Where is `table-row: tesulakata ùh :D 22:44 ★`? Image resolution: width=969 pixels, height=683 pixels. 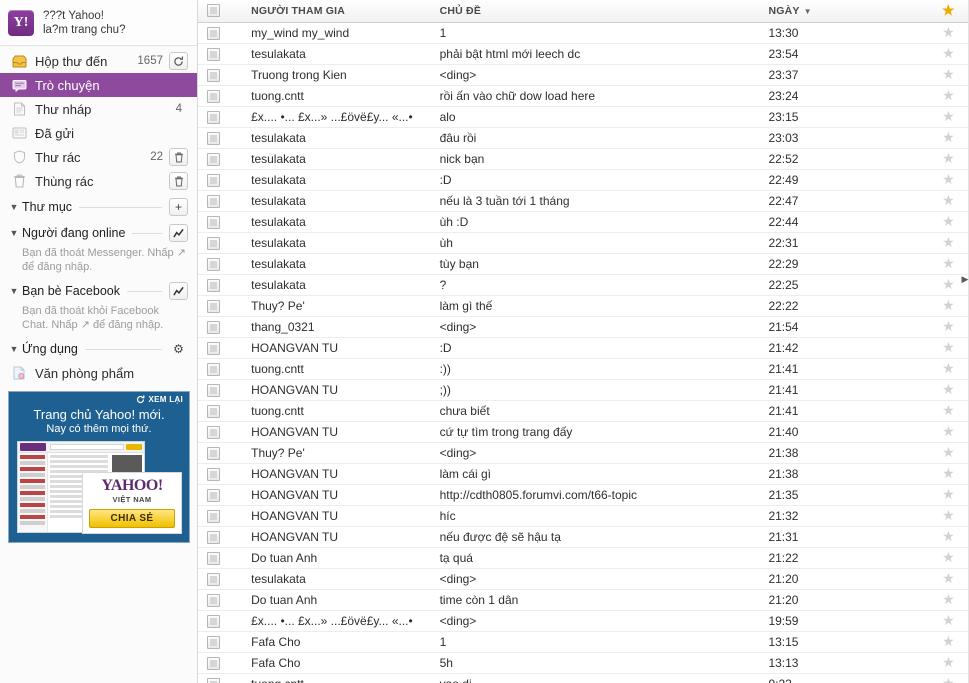 table-row: tesulakata ùh :D 22:44 ★ is located at coordinates (583, 222).